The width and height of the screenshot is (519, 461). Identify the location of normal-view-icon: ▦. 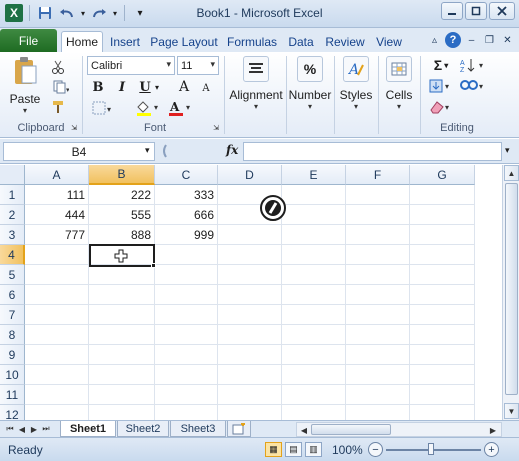
(273, 449).